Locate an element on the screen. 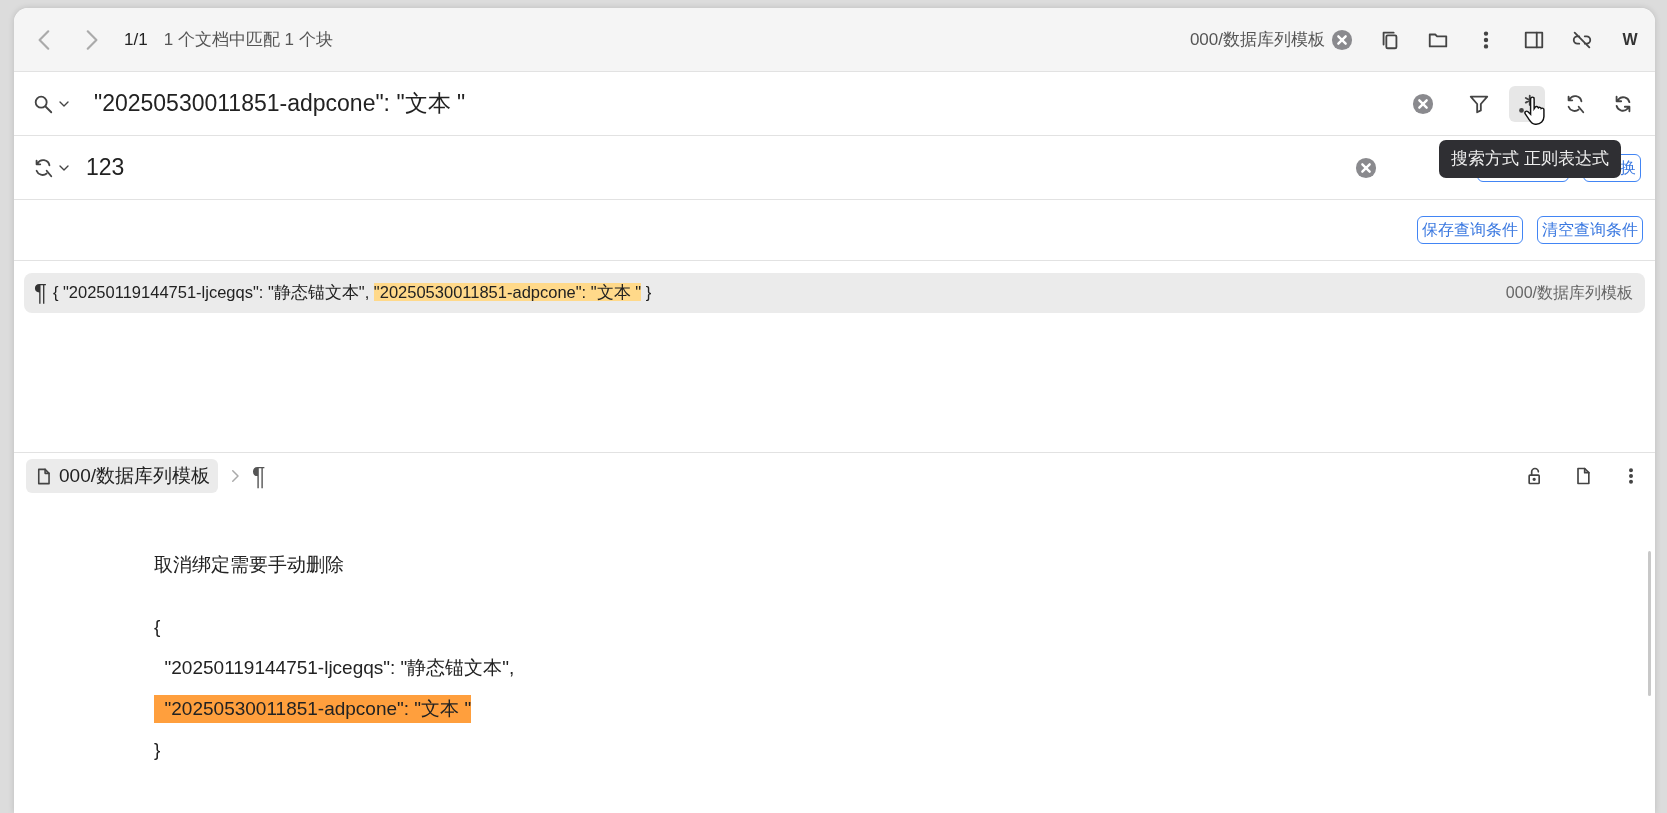  match-position: 1/1 is located at coordinates (136, 39).